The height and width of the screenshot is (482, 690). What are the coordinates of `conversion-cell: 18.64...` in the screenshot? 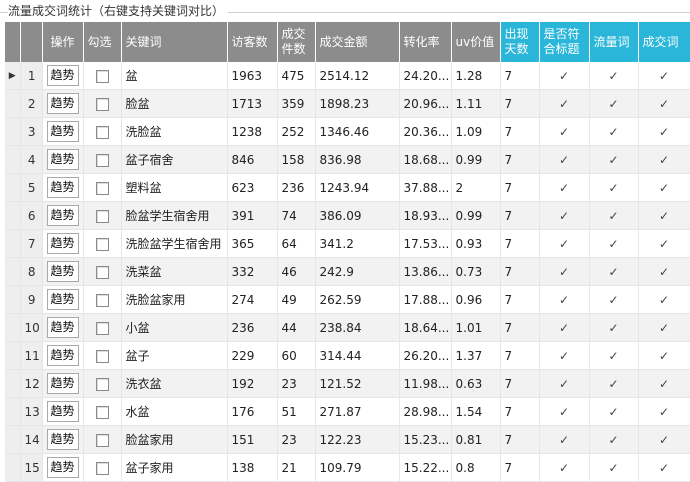 It's located at (425, 327).